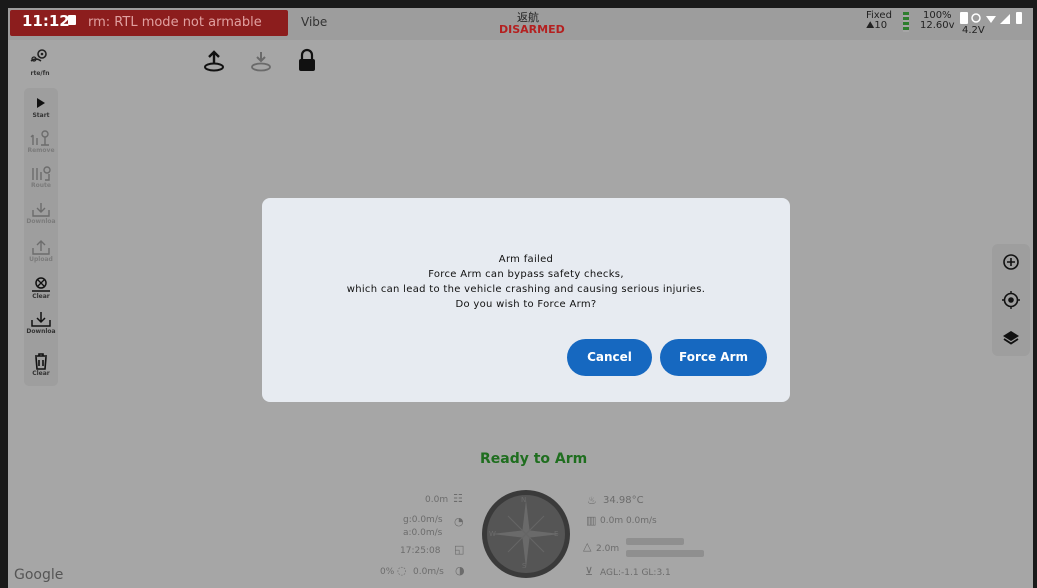 Image resolution: width=1037 pixels, height=588 pixels. I want to click on vertical-speed-icon: ◑, so click(460, 570).